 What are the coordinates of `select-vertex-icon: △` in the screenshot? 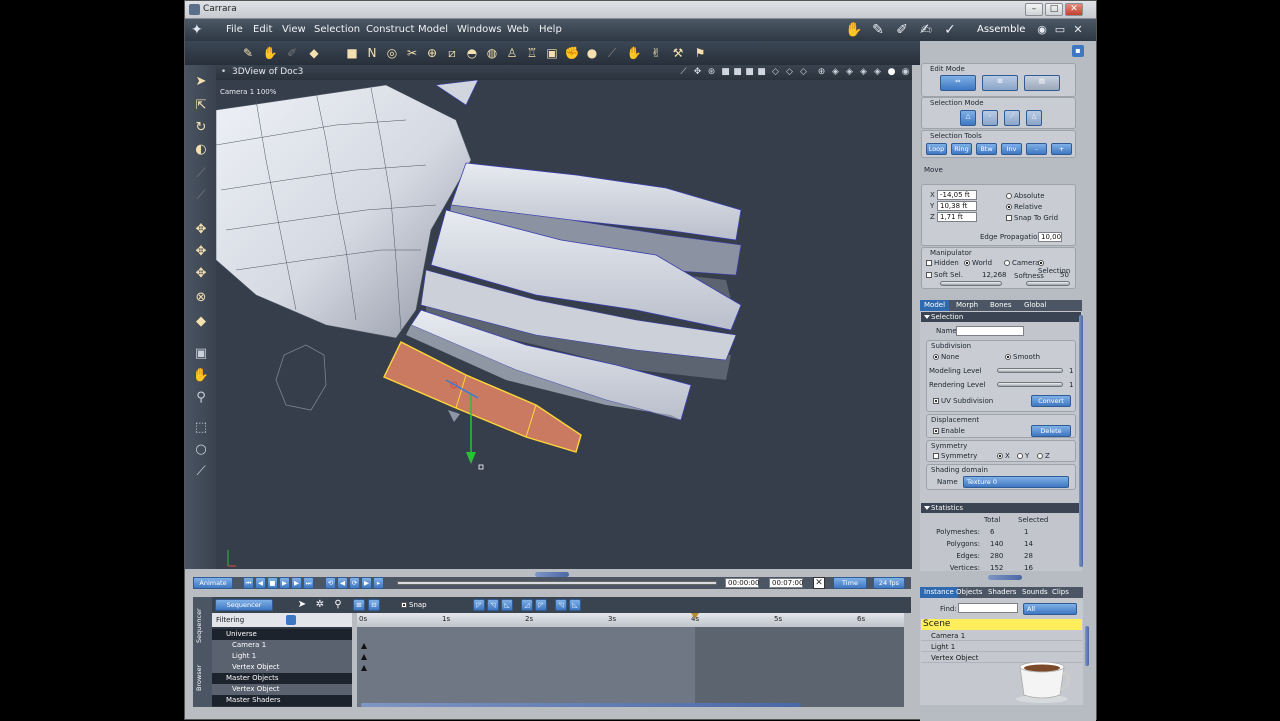 It's located at (968, 118).